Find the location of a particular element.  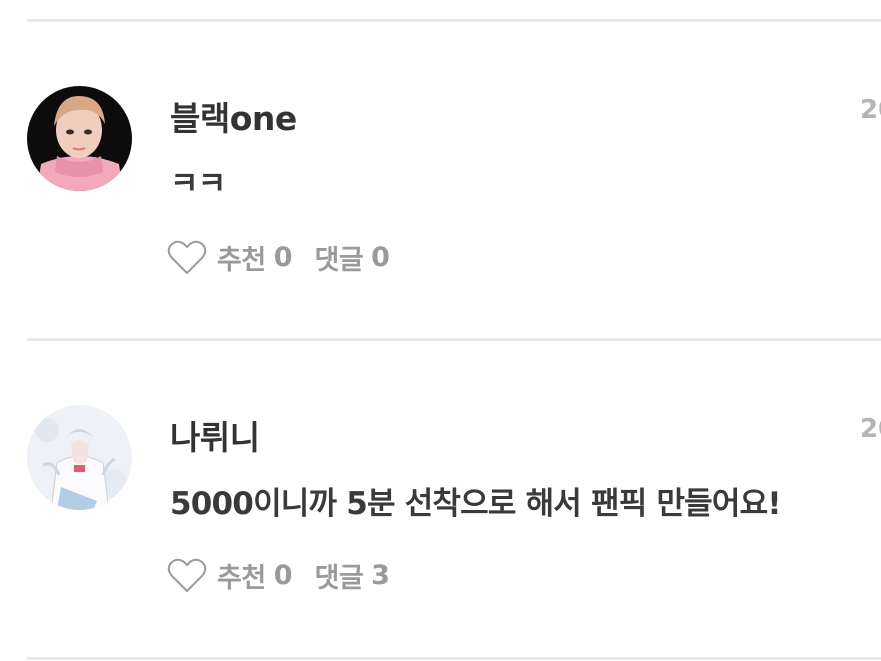

reply-count: 0 is located at coordinates (380, 257).